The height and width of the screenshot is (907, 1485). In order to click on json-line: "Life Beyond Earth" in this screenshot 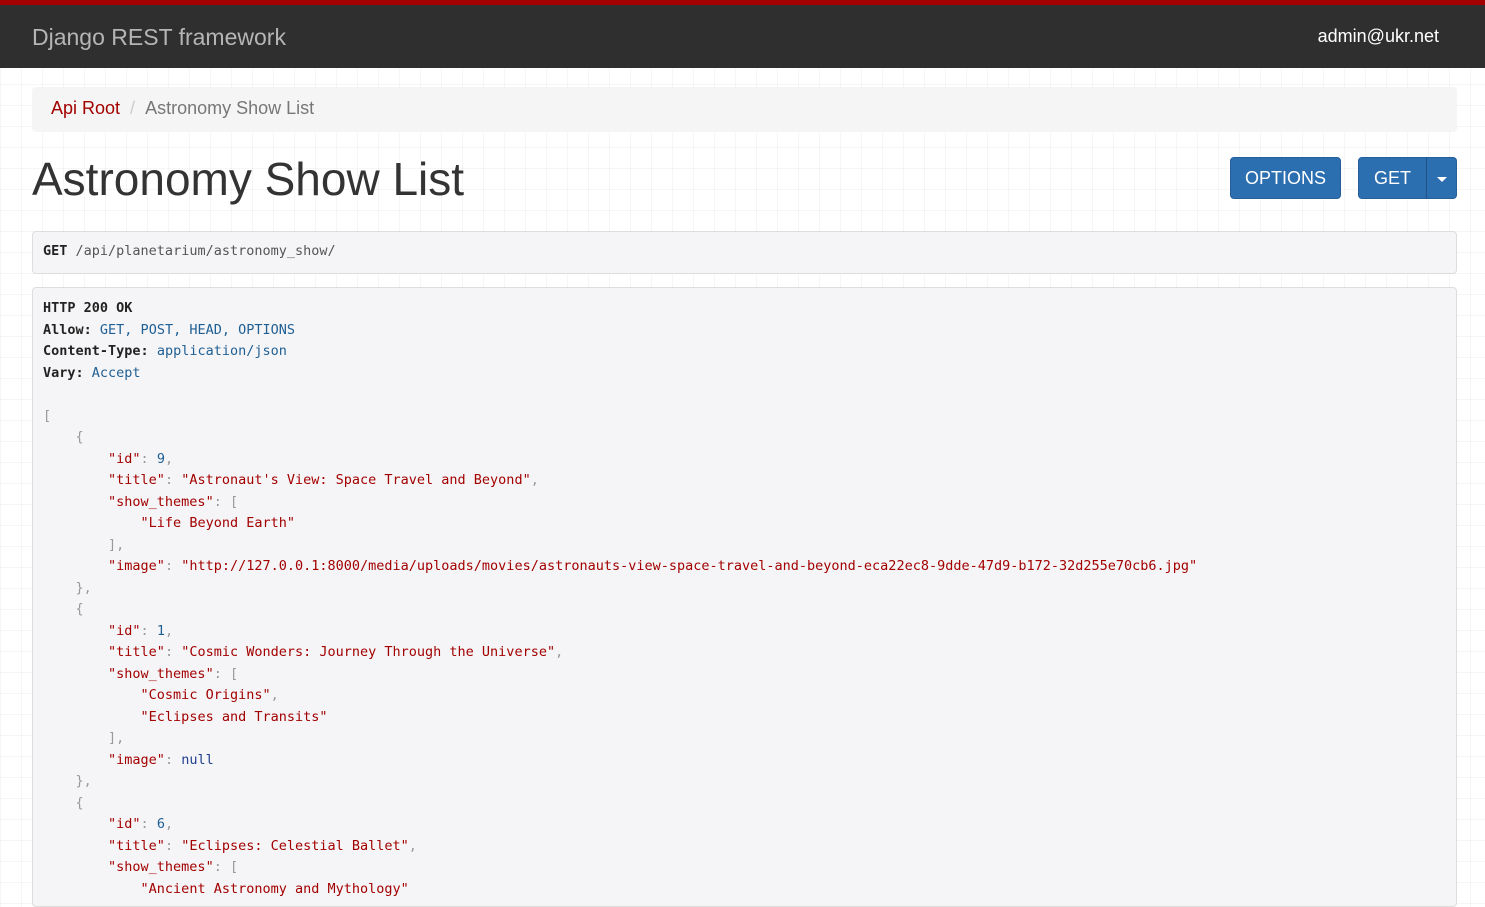, I will do `click(744, 524)`.